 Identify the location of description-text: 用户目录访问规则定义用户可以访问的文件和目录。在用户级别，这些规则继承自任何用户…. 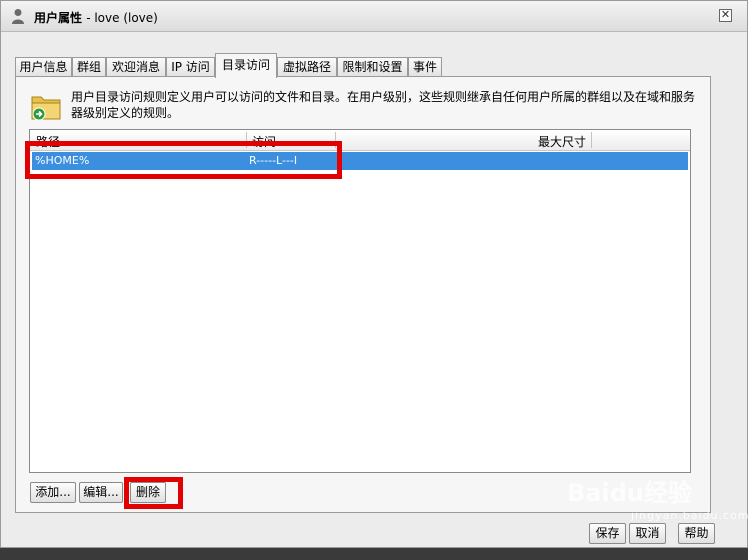
(383, 105).